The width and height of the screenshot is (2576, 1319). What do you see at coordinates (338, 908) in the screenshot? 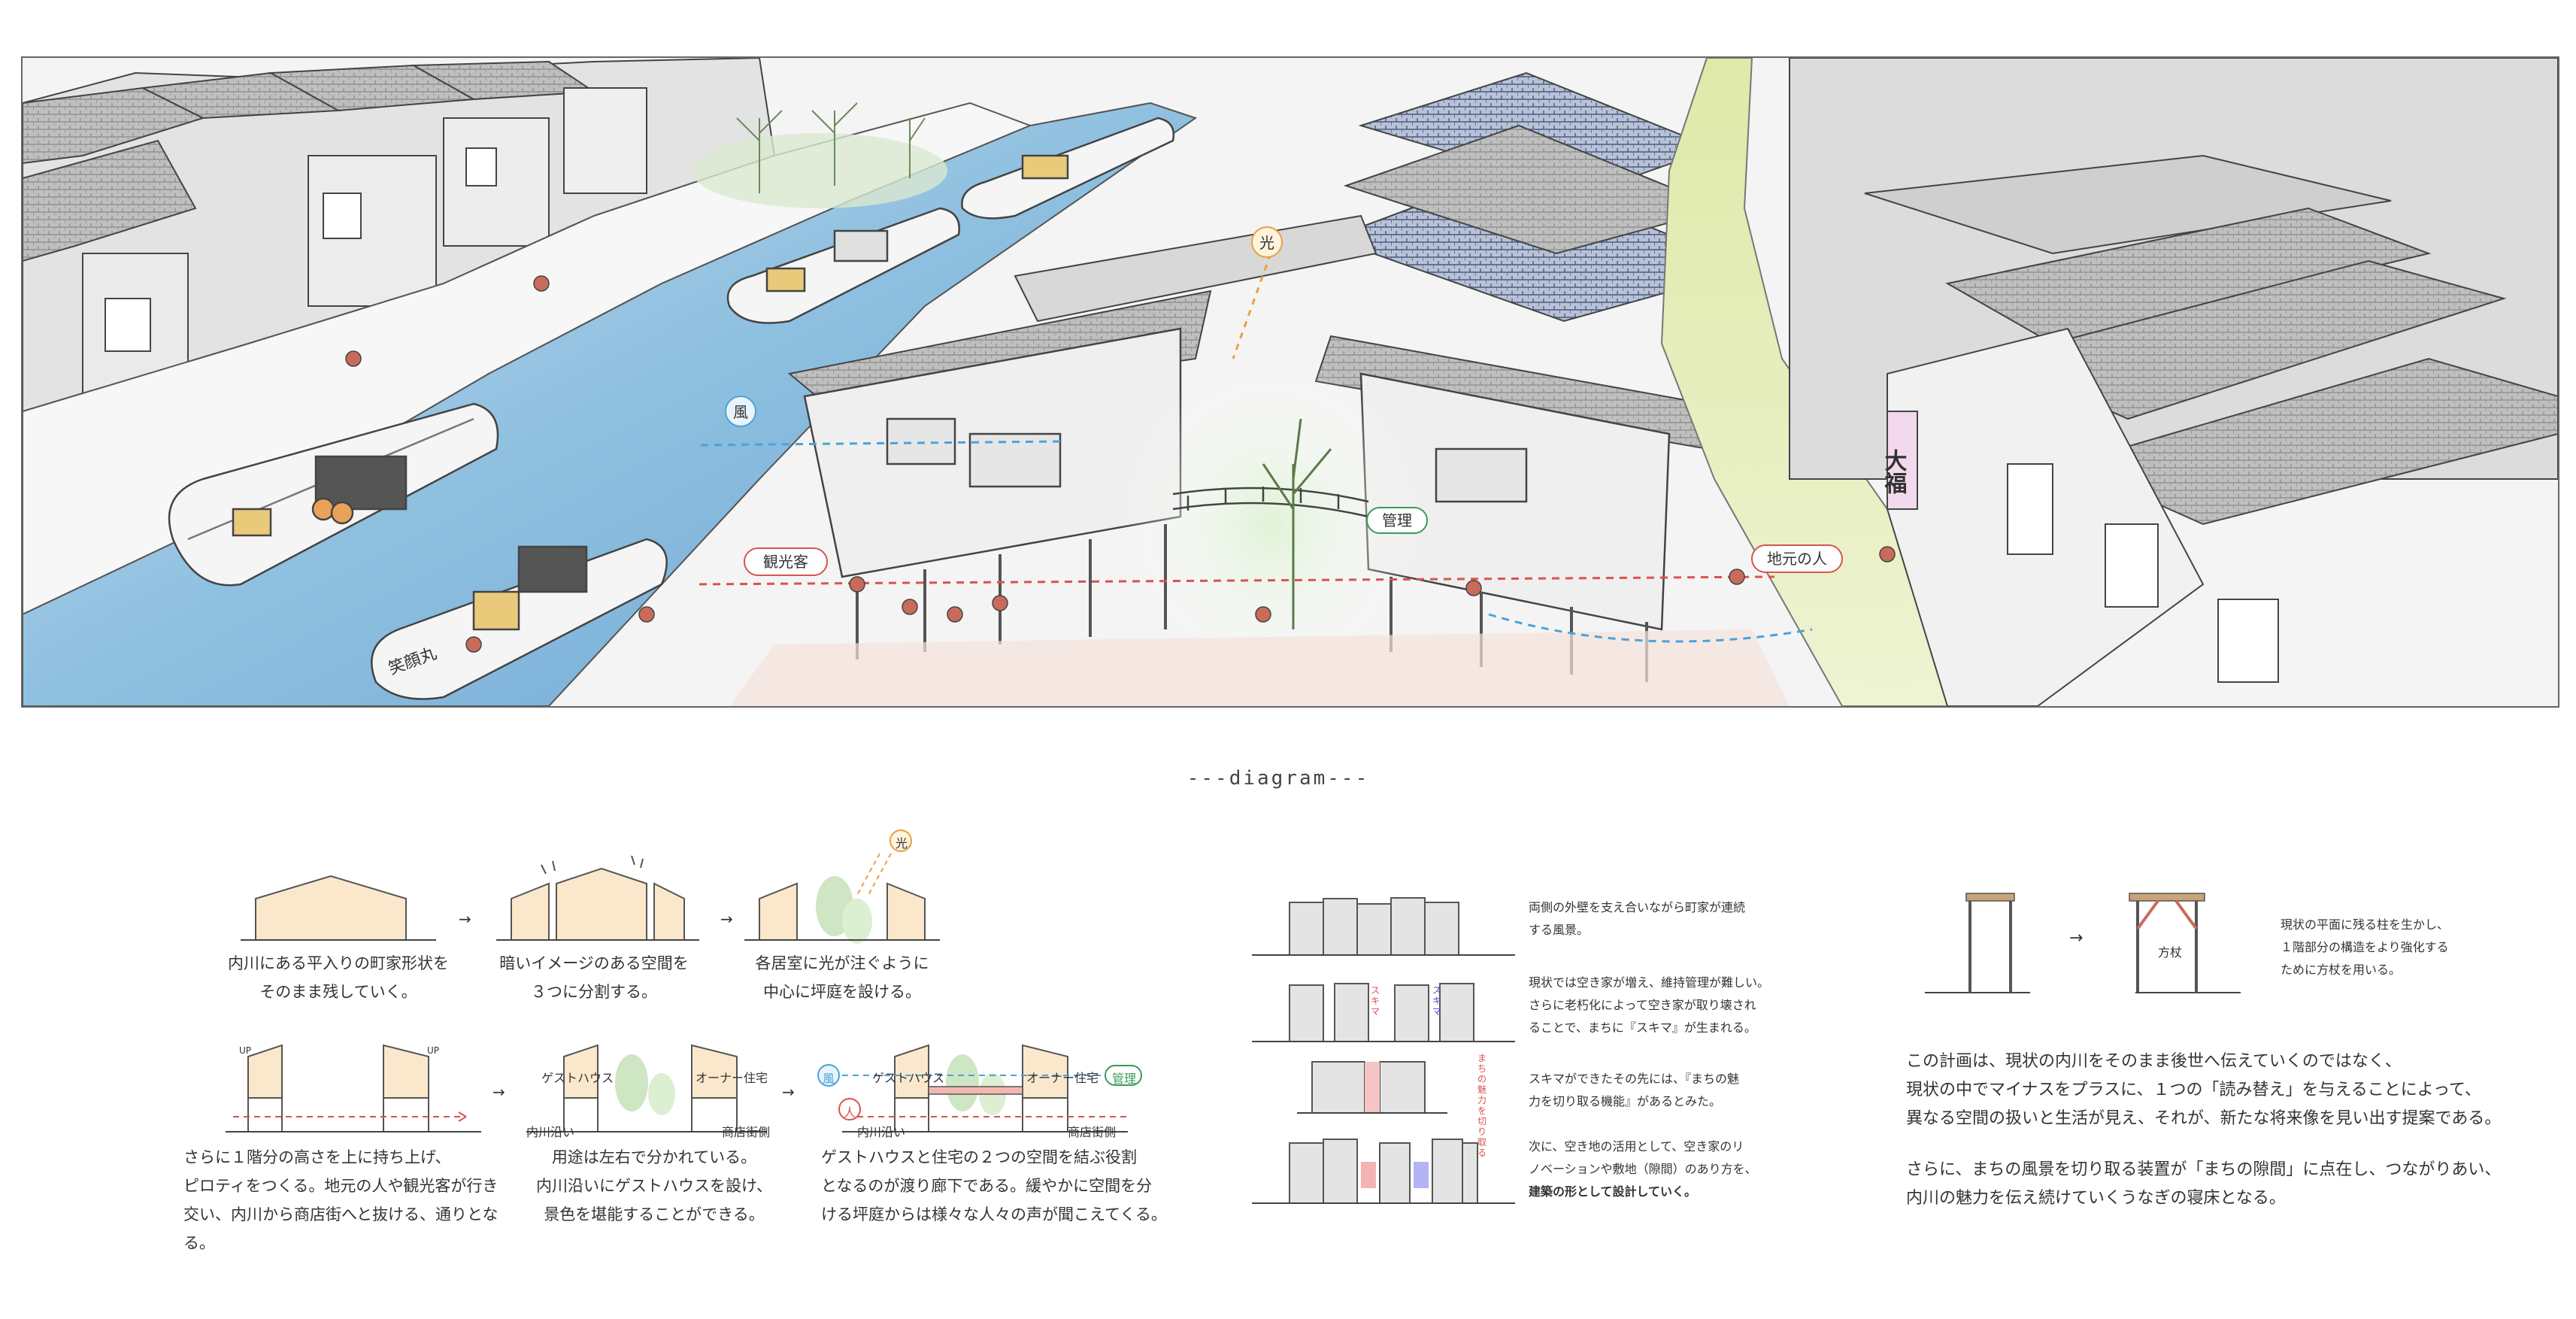
I see `step1-diagram` at bounding box center [338, 908].